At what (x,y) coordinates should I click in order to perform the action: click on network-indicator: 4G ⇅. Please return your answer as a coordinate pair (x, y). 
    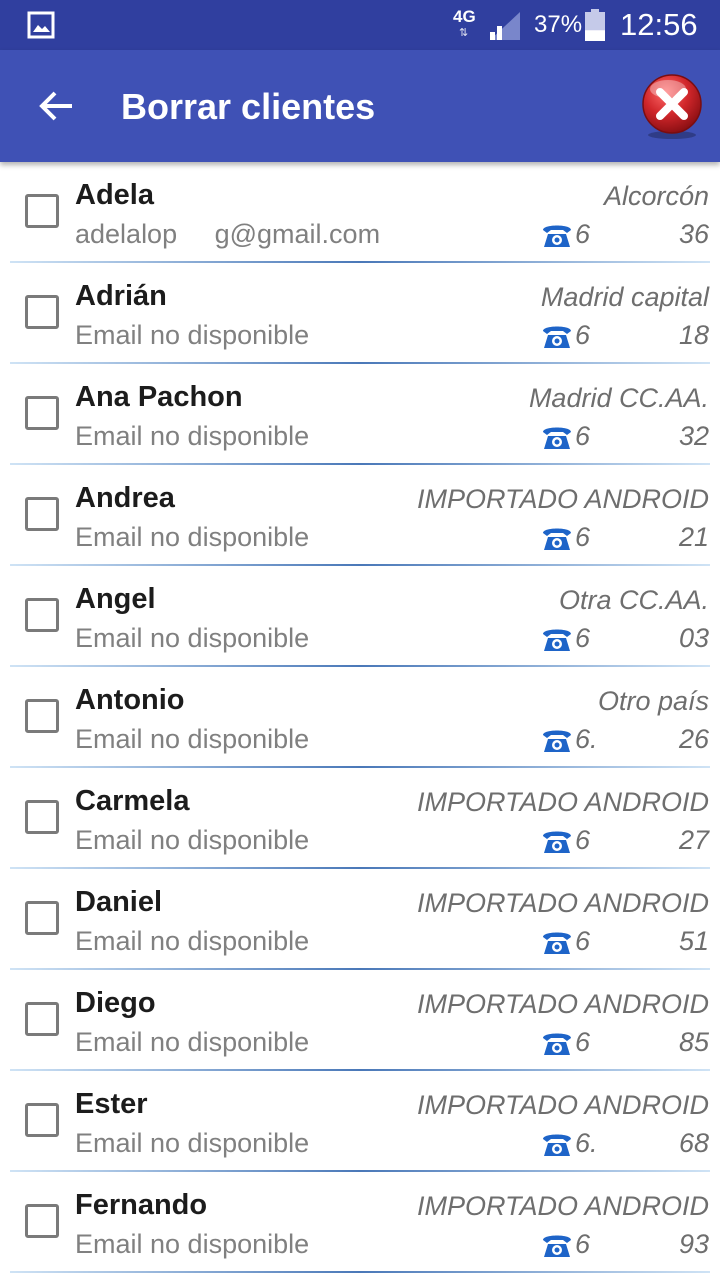
    Looking at the image, I should click on (468, 25).